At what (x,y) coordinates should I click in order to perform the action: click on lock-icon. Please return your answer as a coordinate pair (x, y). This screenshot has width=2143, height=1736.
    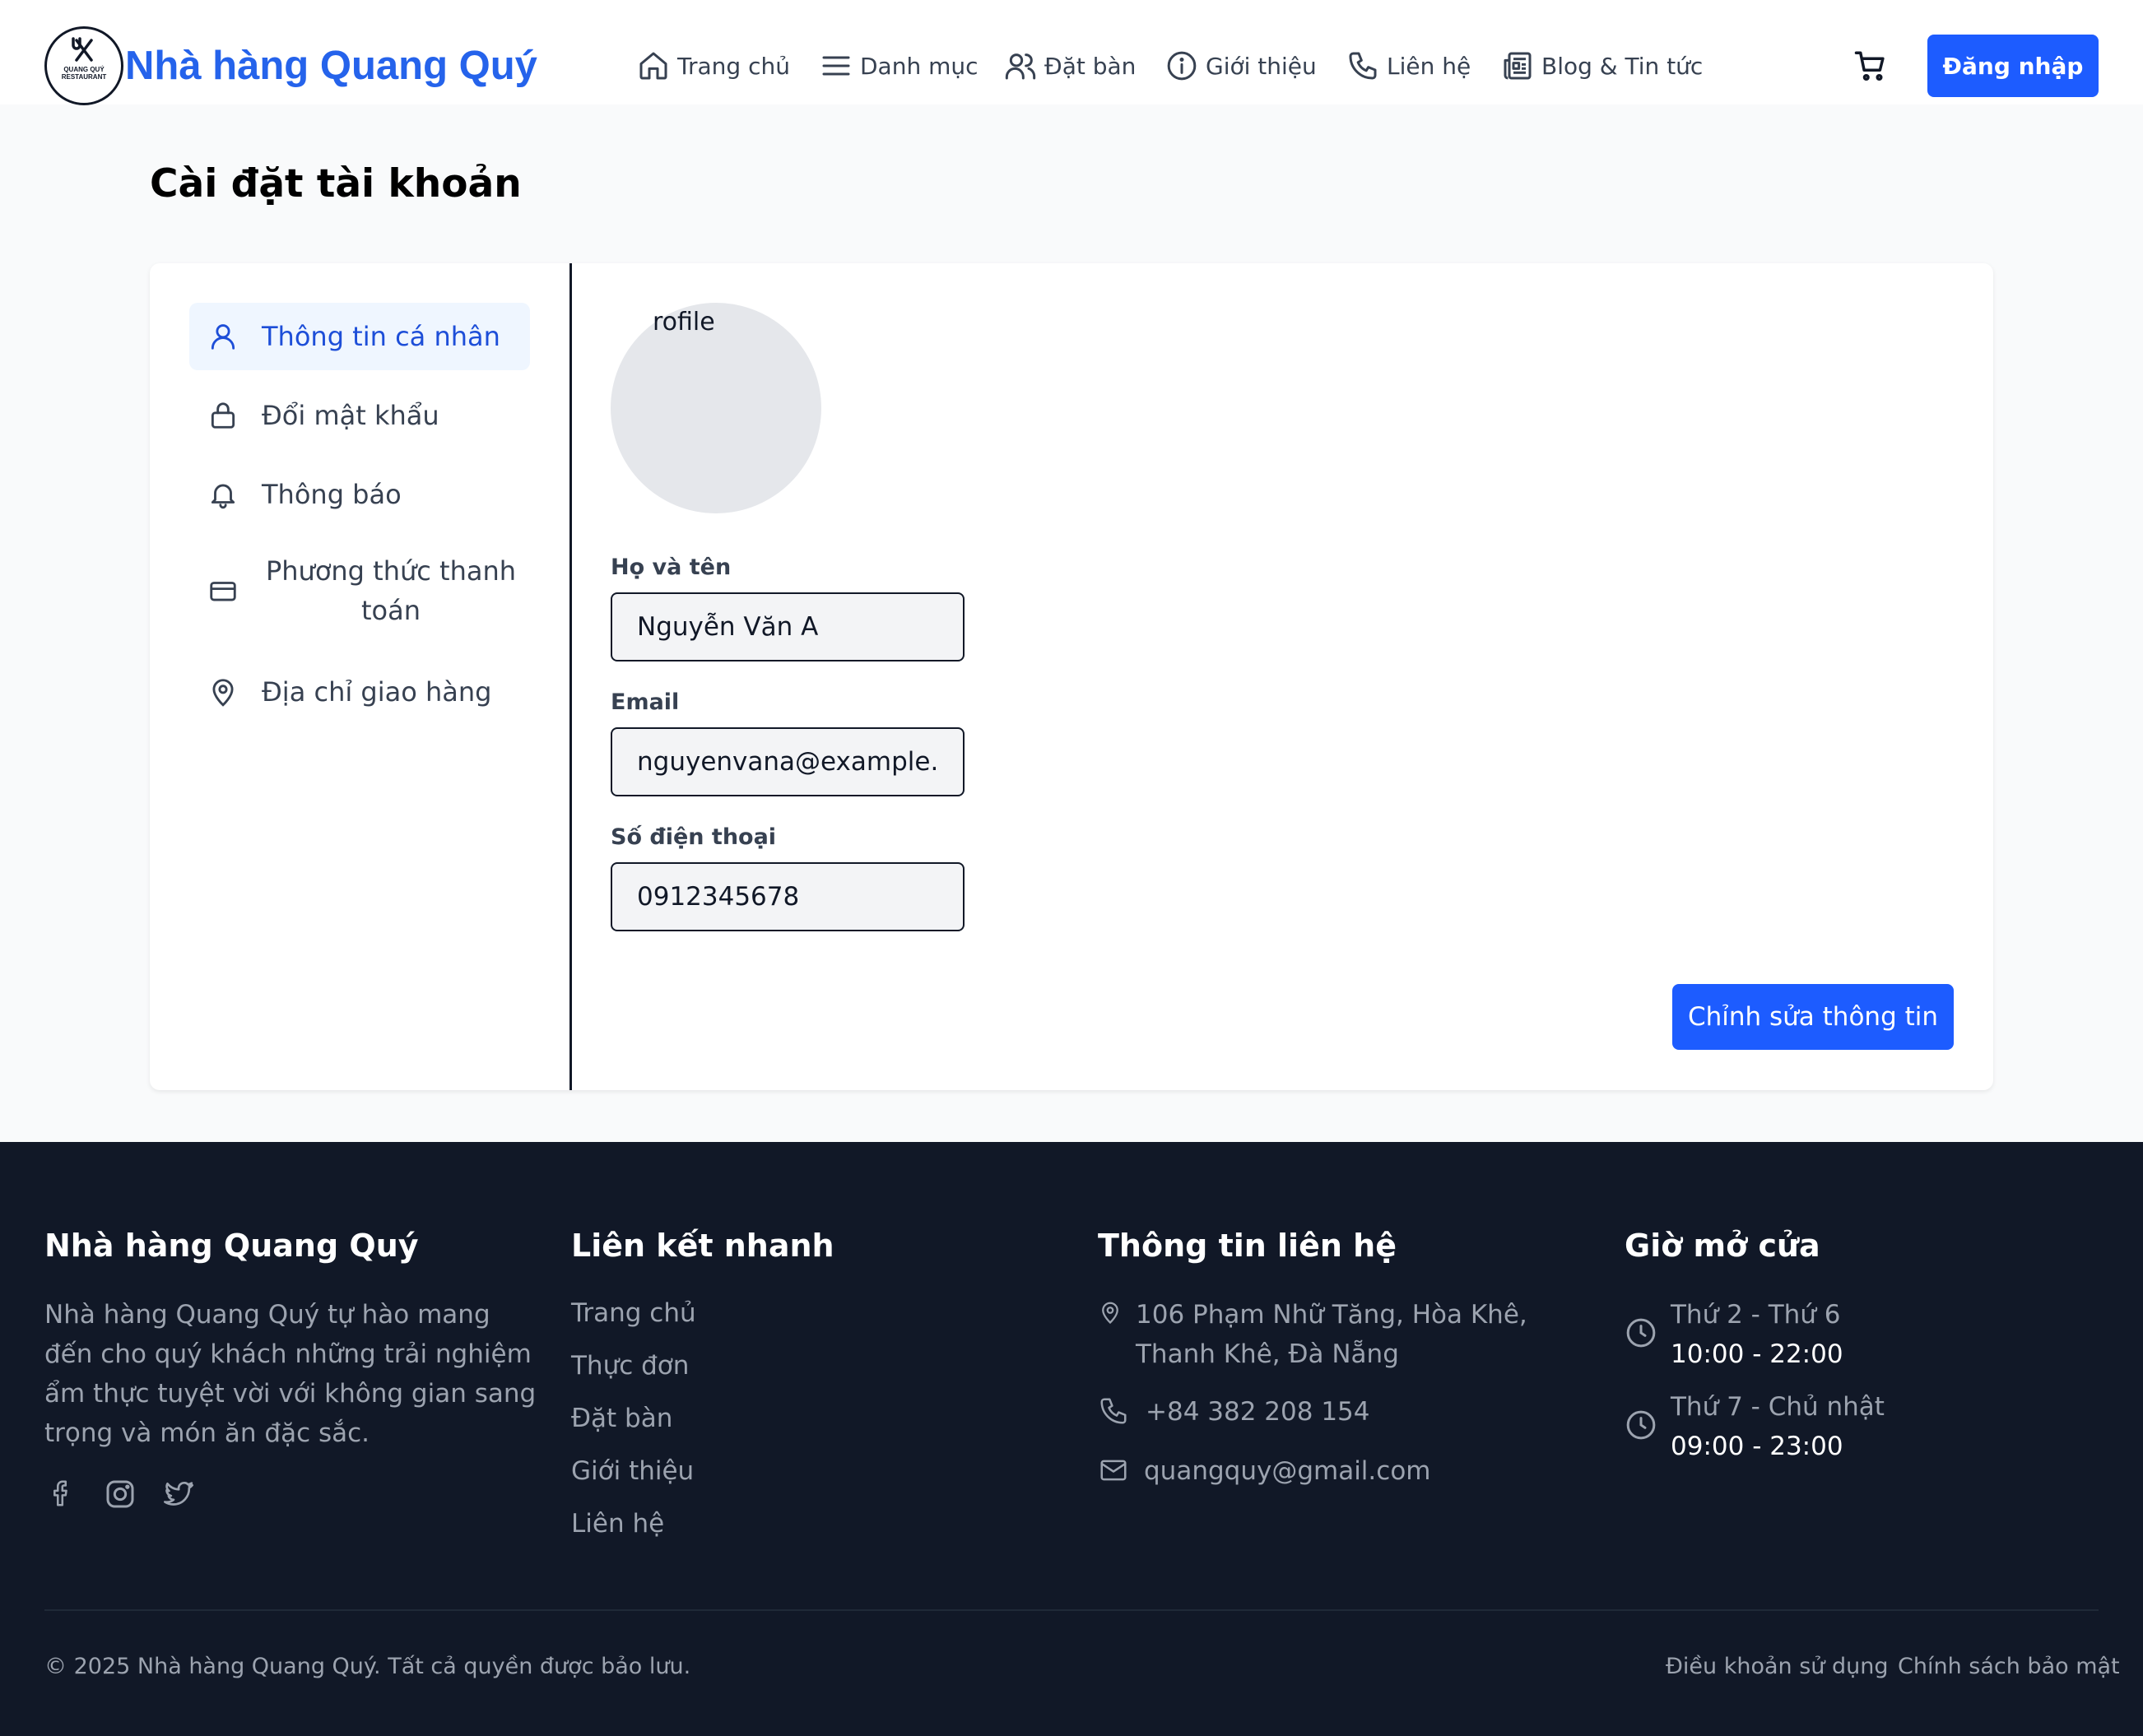
    Looking at the image, I should click on (223, 415).